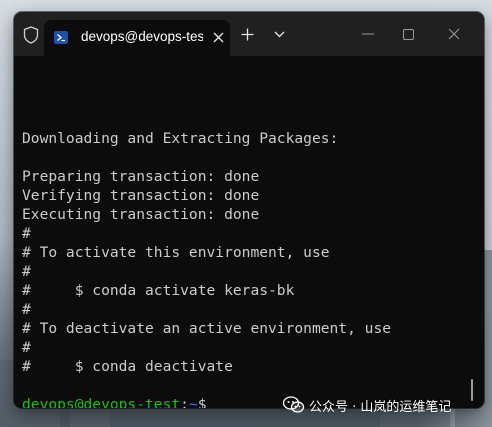 The width and height of the screenshot is (492, 427). I want to click on command-prompt: devops@devops-test:~$, so click(114, 401).